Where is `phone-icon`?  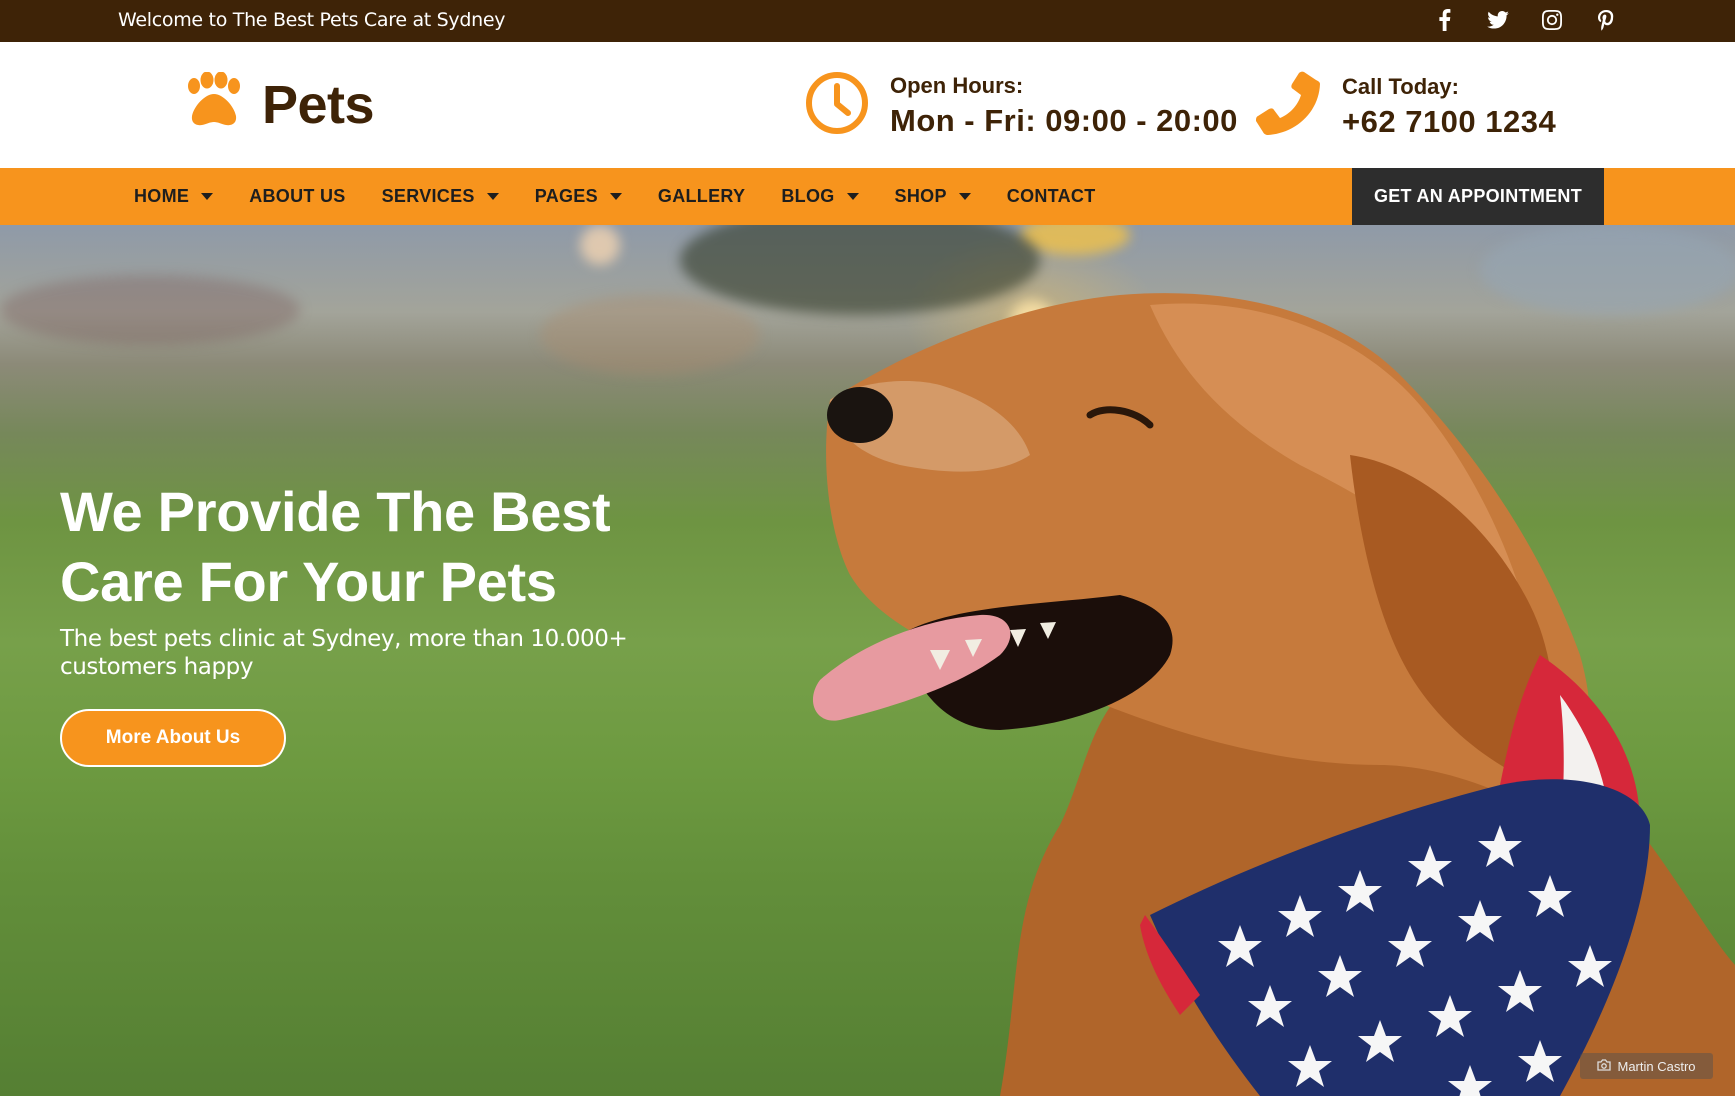
phone-icon is located at coordinates (1288, 106).